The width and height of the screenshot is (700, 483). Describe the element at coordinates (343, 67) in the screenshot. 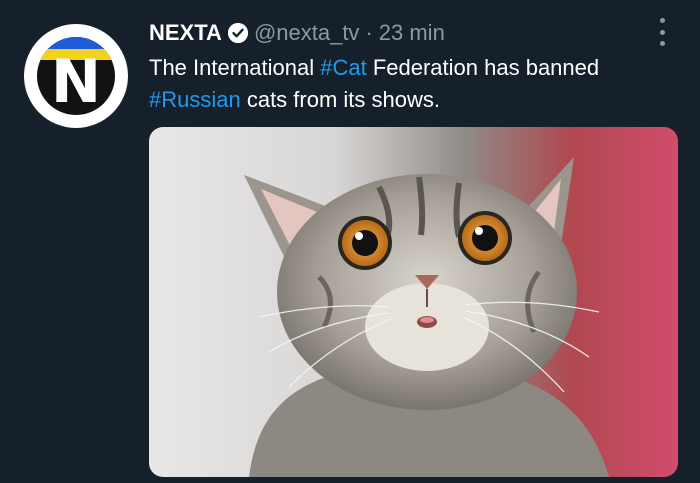

I see `hashtag-cat: #Cat` at that location.